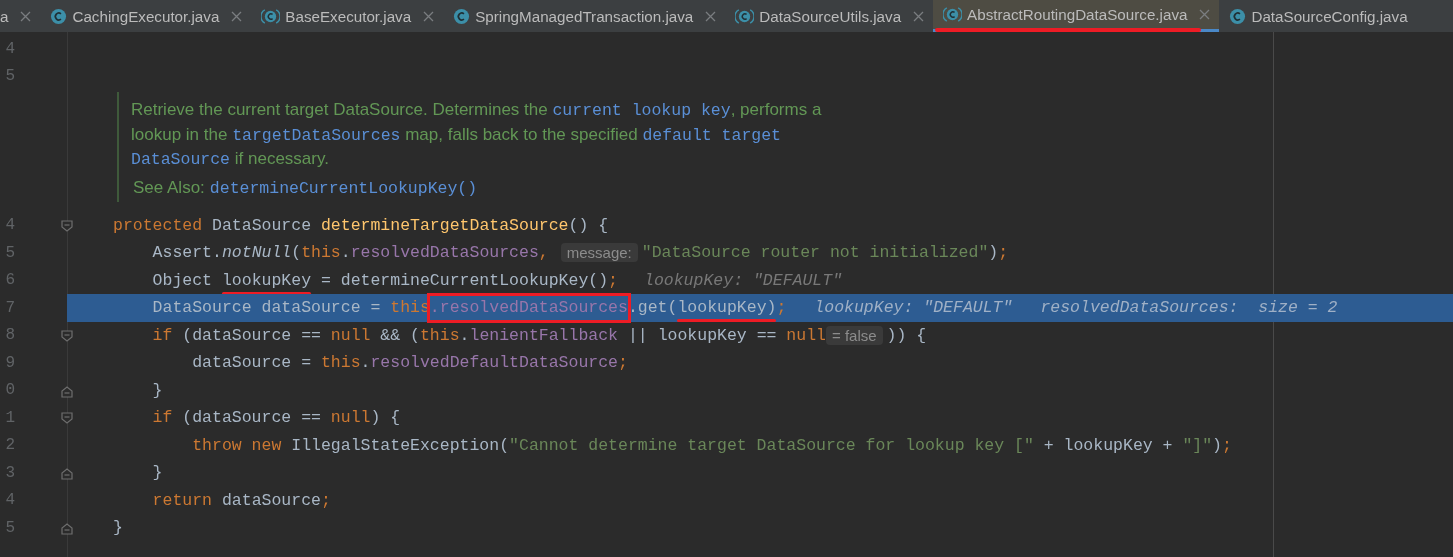 The width and height of the screenshot is (1453, 557). I want to click on file-tab: a, so click(20, 16).